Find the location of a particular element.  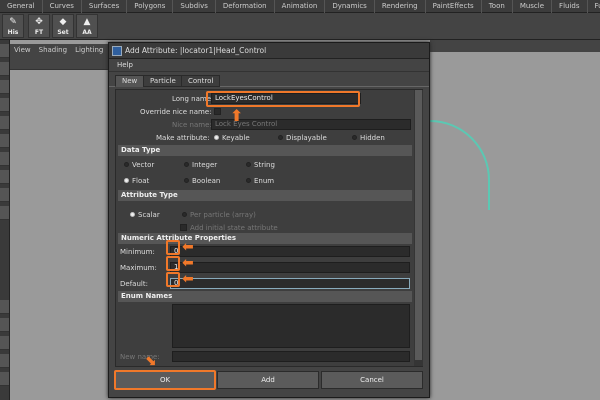

ok-button-highlight is located at coordinates (165, 380).